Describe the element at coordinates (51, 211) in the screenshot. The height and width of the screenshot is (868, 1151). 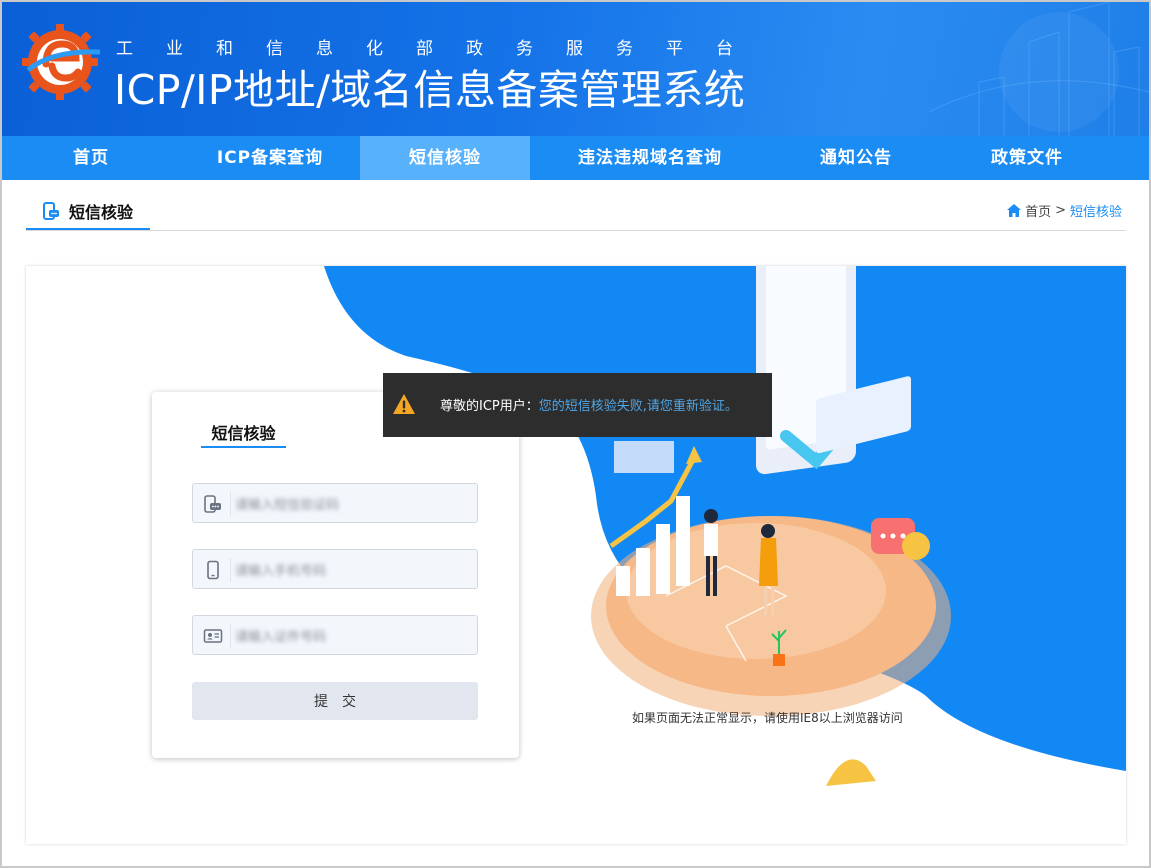
I see `sms-phone-icon` at that location.